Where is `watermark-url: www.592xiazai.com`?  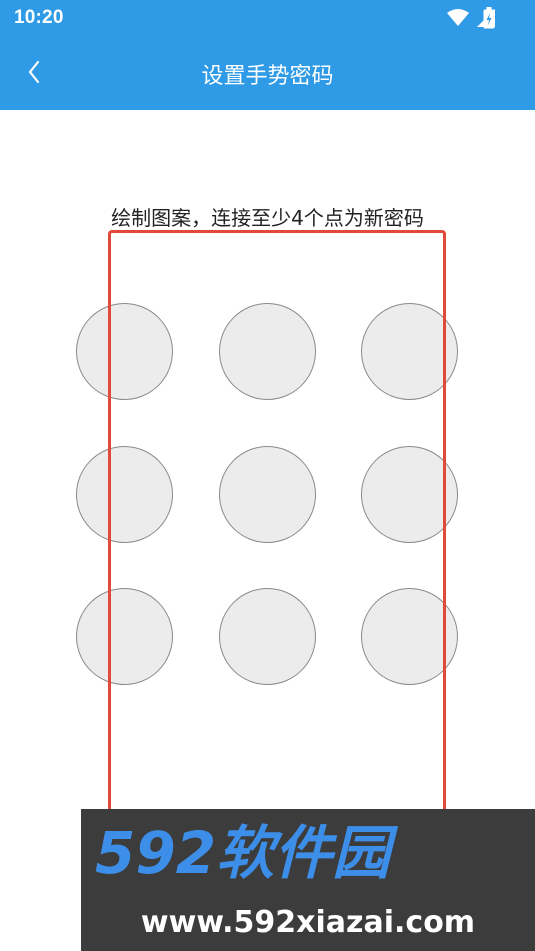
watermark-url: www.592xiazai.com is located at coordinates (308, 922).